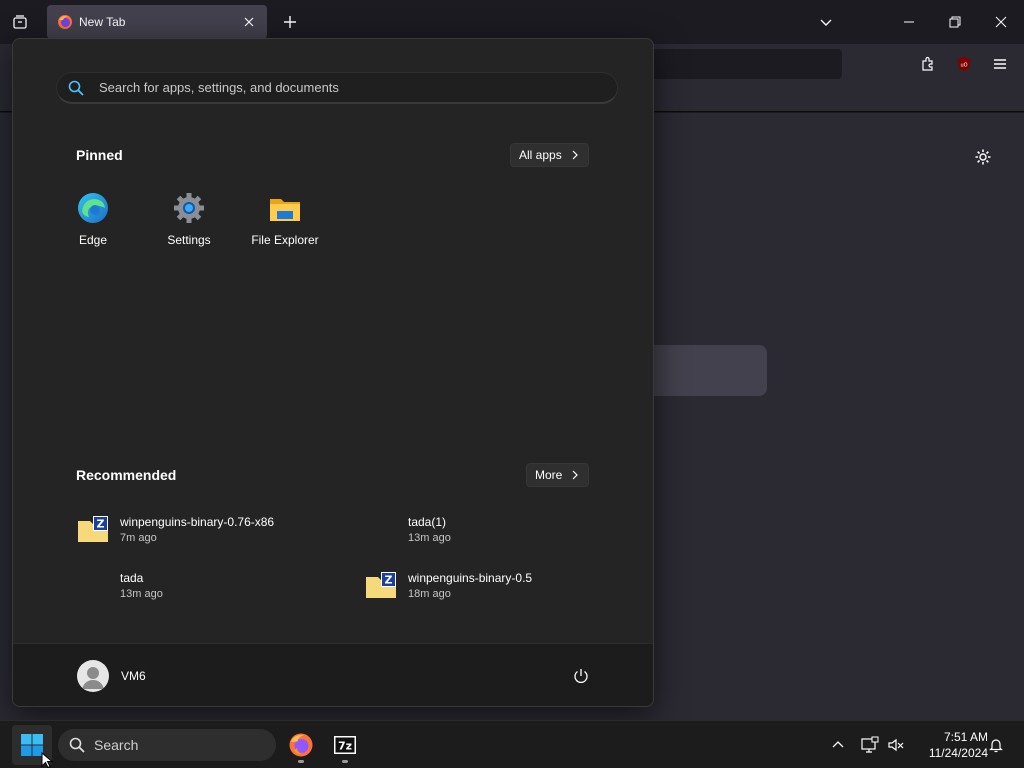 This screenshot has width=1024, height=768. I want to click on gear-icon, so click(983, 157).